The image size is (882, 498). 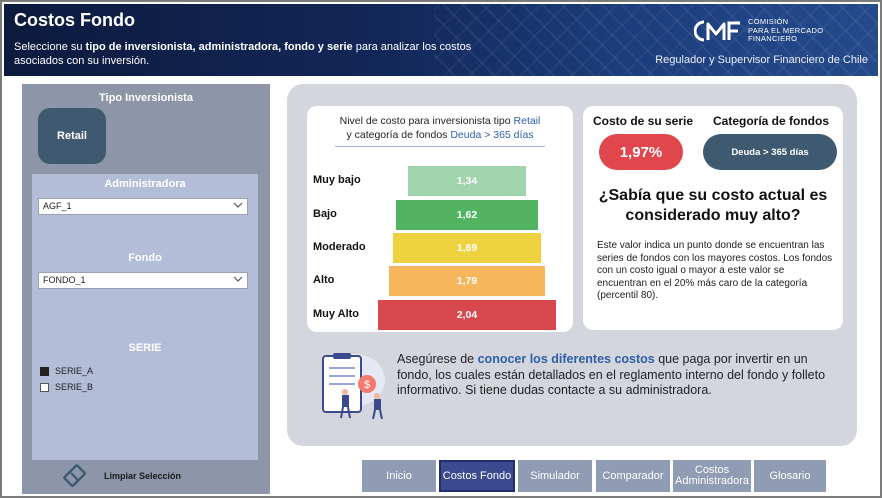 What do you see at coordinates (44, 371) in the screenshot?
I see `checkbox-checked` at bounding box center [44, 371].